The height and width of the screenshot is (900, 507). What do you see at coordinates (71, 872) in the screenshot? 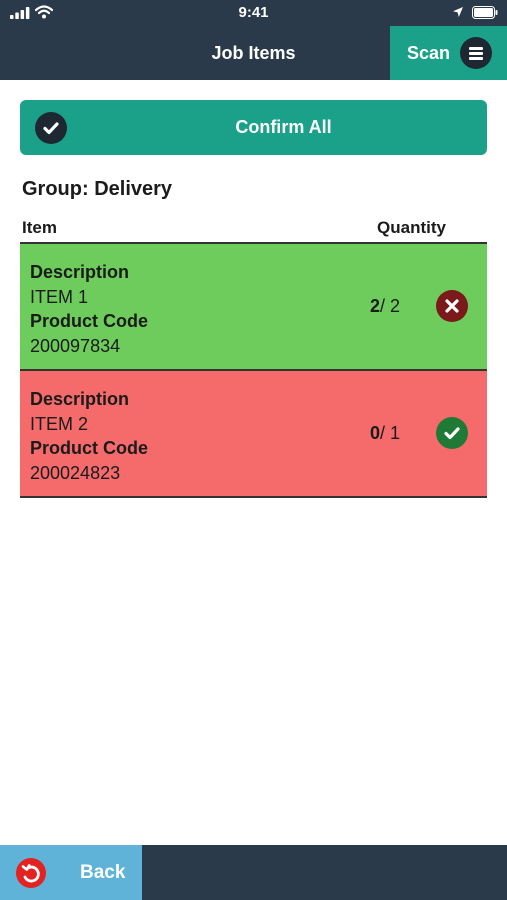
I see `back-button: Back` at bounding box center [71, 872].